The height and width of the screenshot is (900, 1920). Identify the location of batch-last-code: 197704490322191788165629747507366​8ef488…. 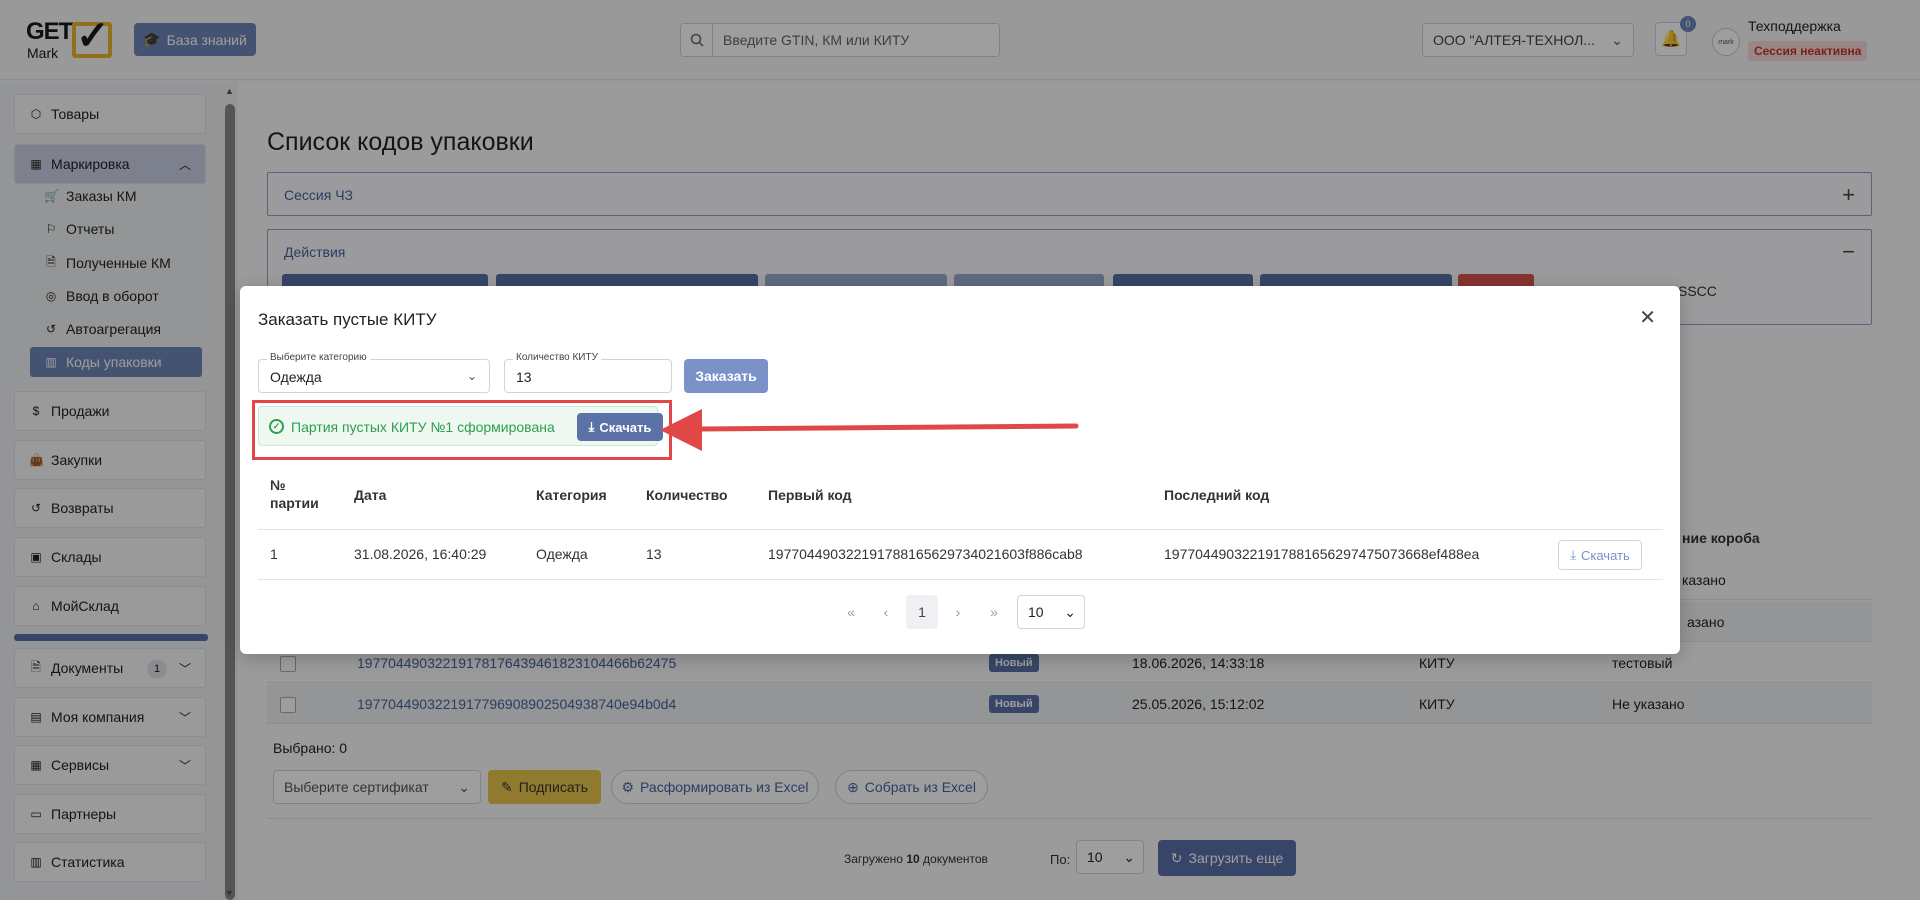
(1322, 554).